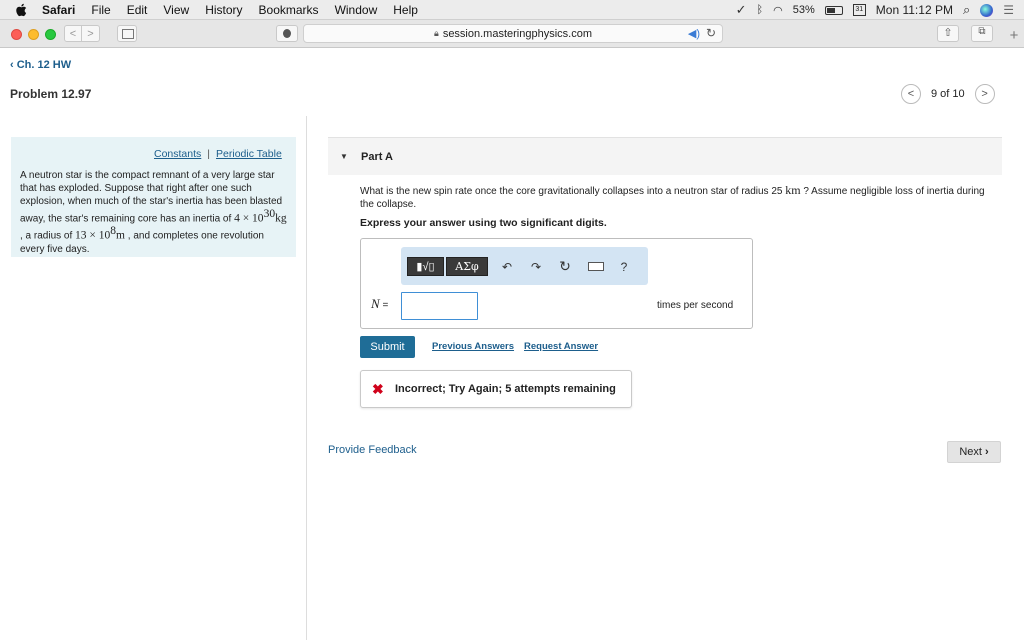 The height and width of the screenshot is (640, 1024). Describe the element at coordinates (16, 34) in the screenshot. I see `close-window-button` at that location.